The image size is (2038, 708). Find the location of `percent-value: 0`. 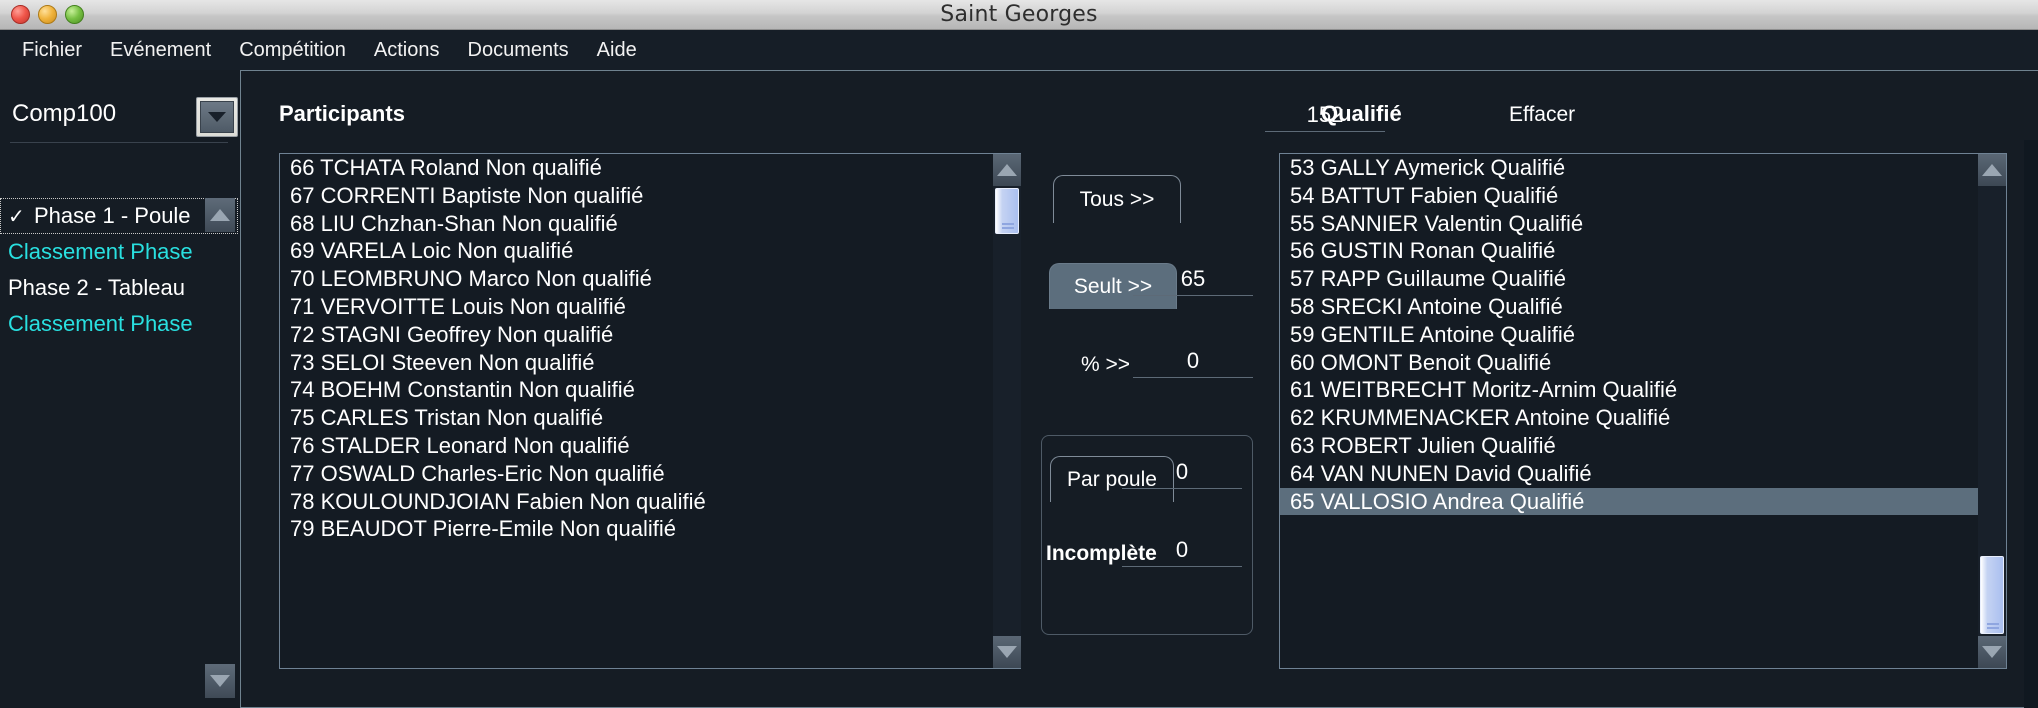

percent-value: 0 is located at coordinates (1193, 360).